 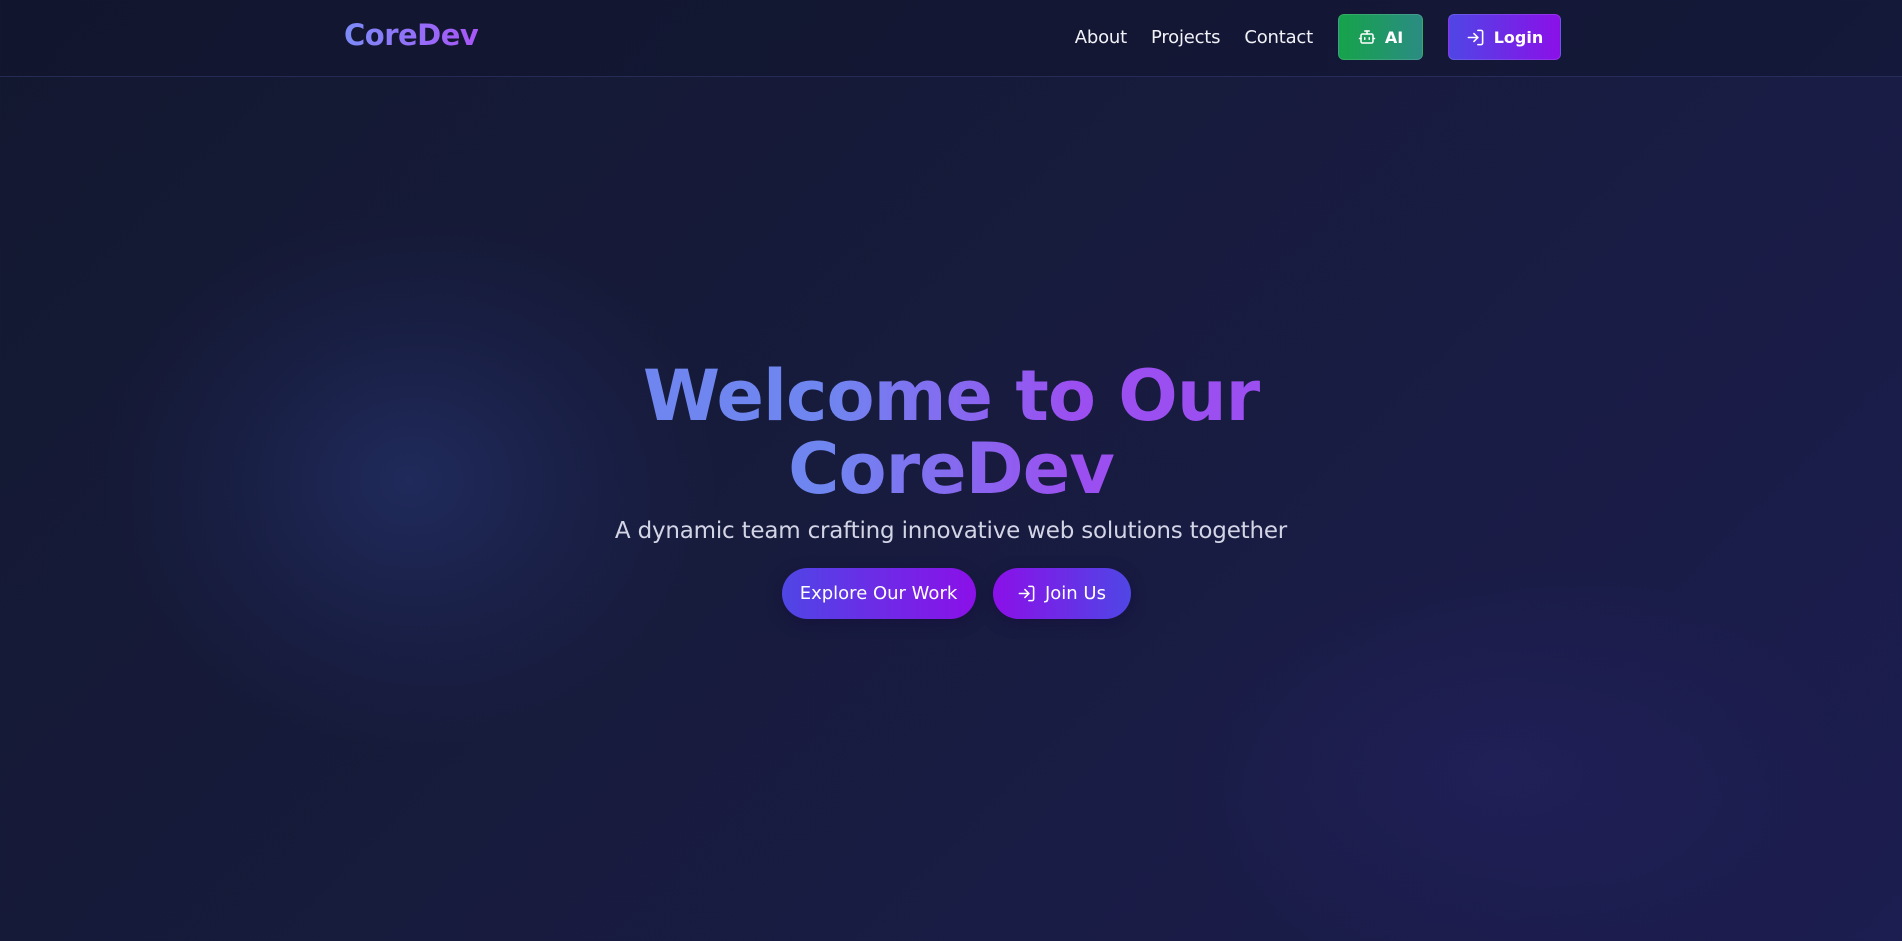 I want to click on explore-work-button: Explore Our Work, so click(x=878, y=593).